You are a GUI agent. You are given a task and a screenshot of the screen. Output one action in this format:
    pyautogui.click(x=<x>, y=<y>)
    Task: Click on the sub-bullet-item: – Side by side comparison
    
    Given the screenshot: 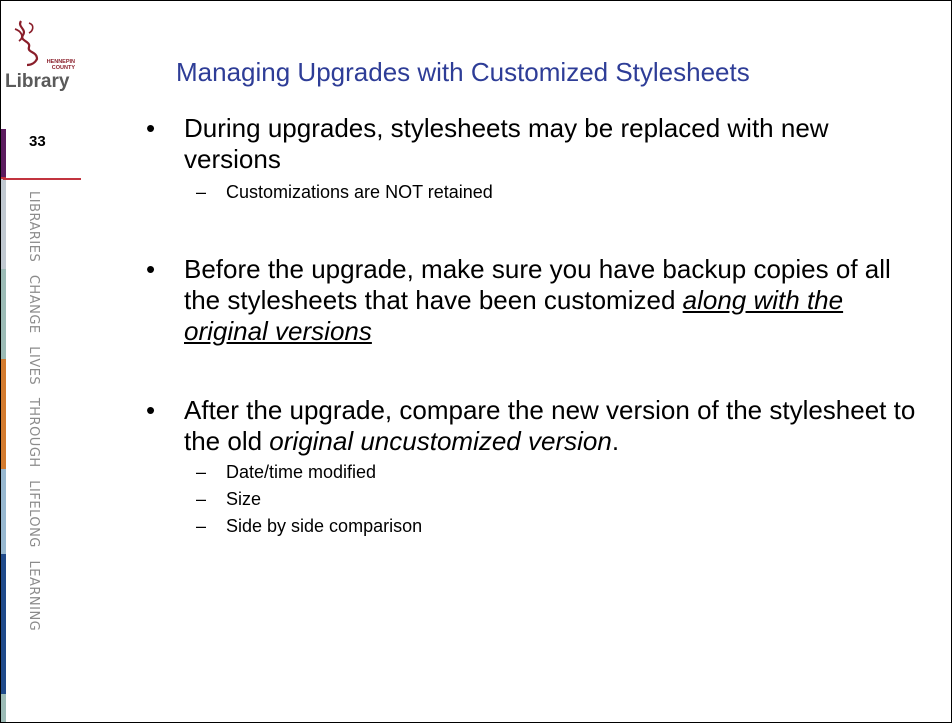 What is the action you would take?
    pyautogui.click(x=536, y=526)
    